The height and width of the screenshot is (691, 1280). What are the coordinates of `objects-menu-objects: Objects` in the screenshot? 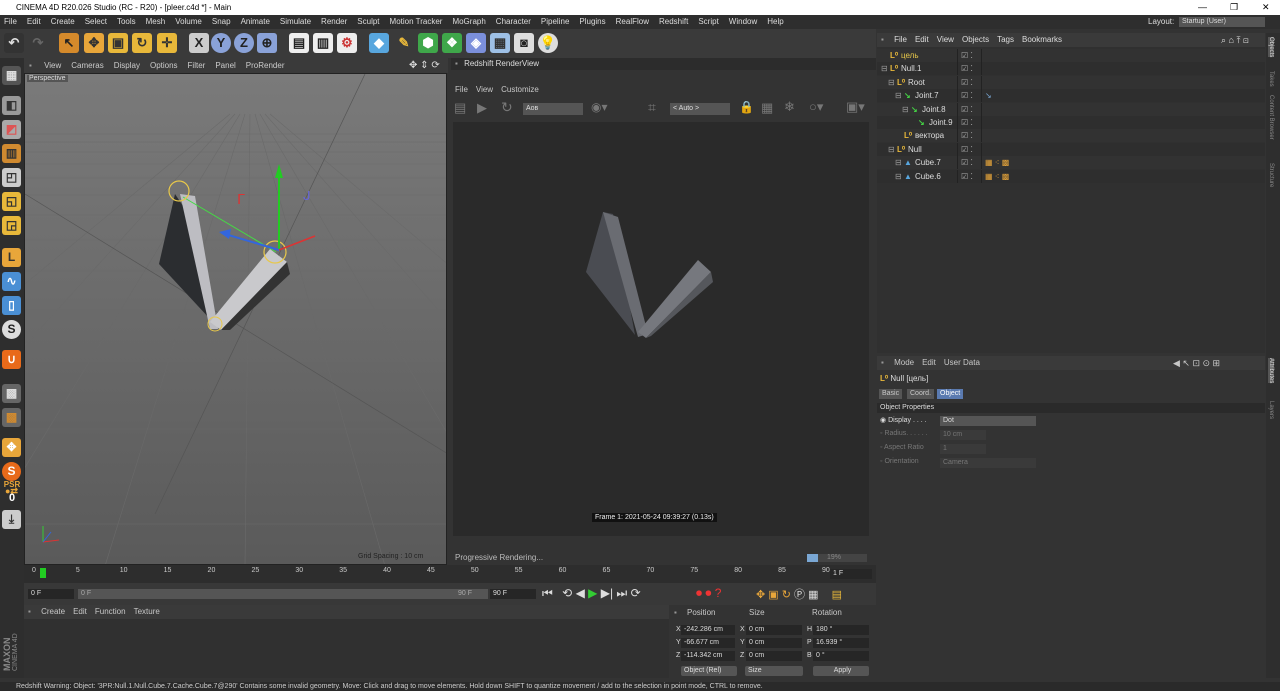 It's located at (975, 39).